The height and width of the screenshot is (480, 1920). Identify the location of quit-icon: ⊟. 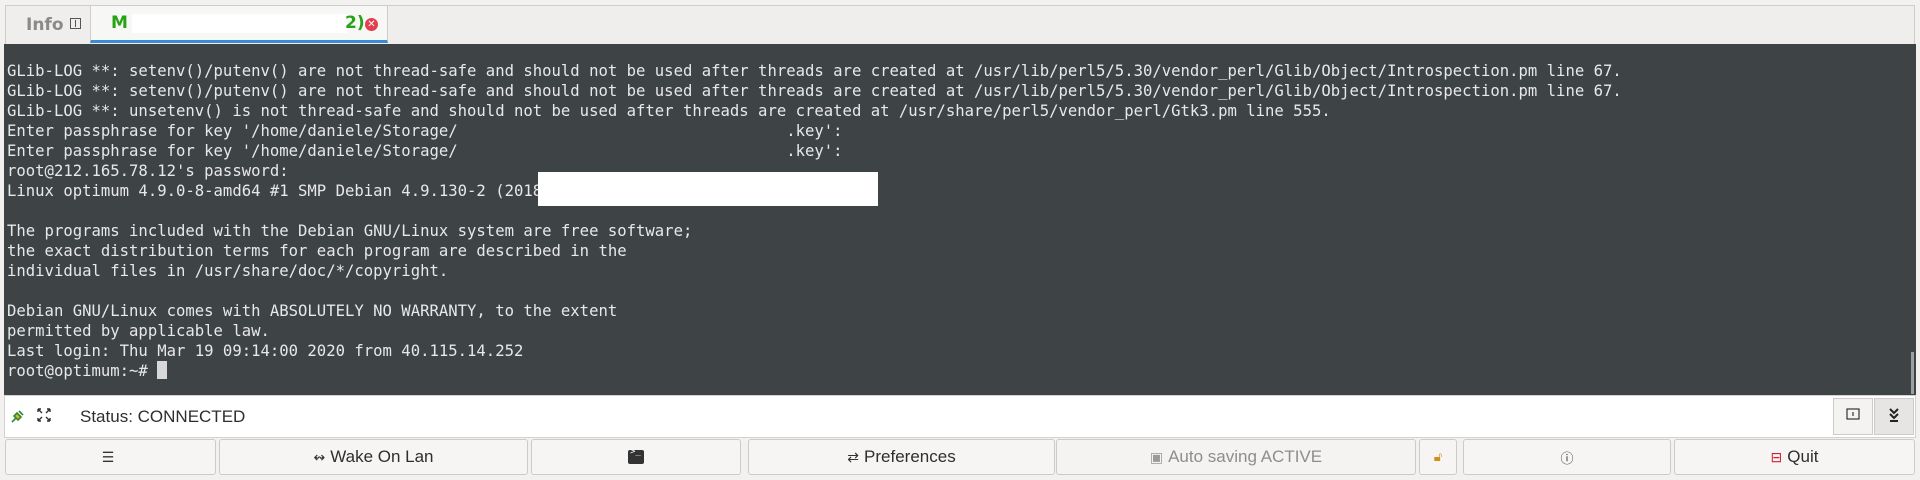
(1776, 456).